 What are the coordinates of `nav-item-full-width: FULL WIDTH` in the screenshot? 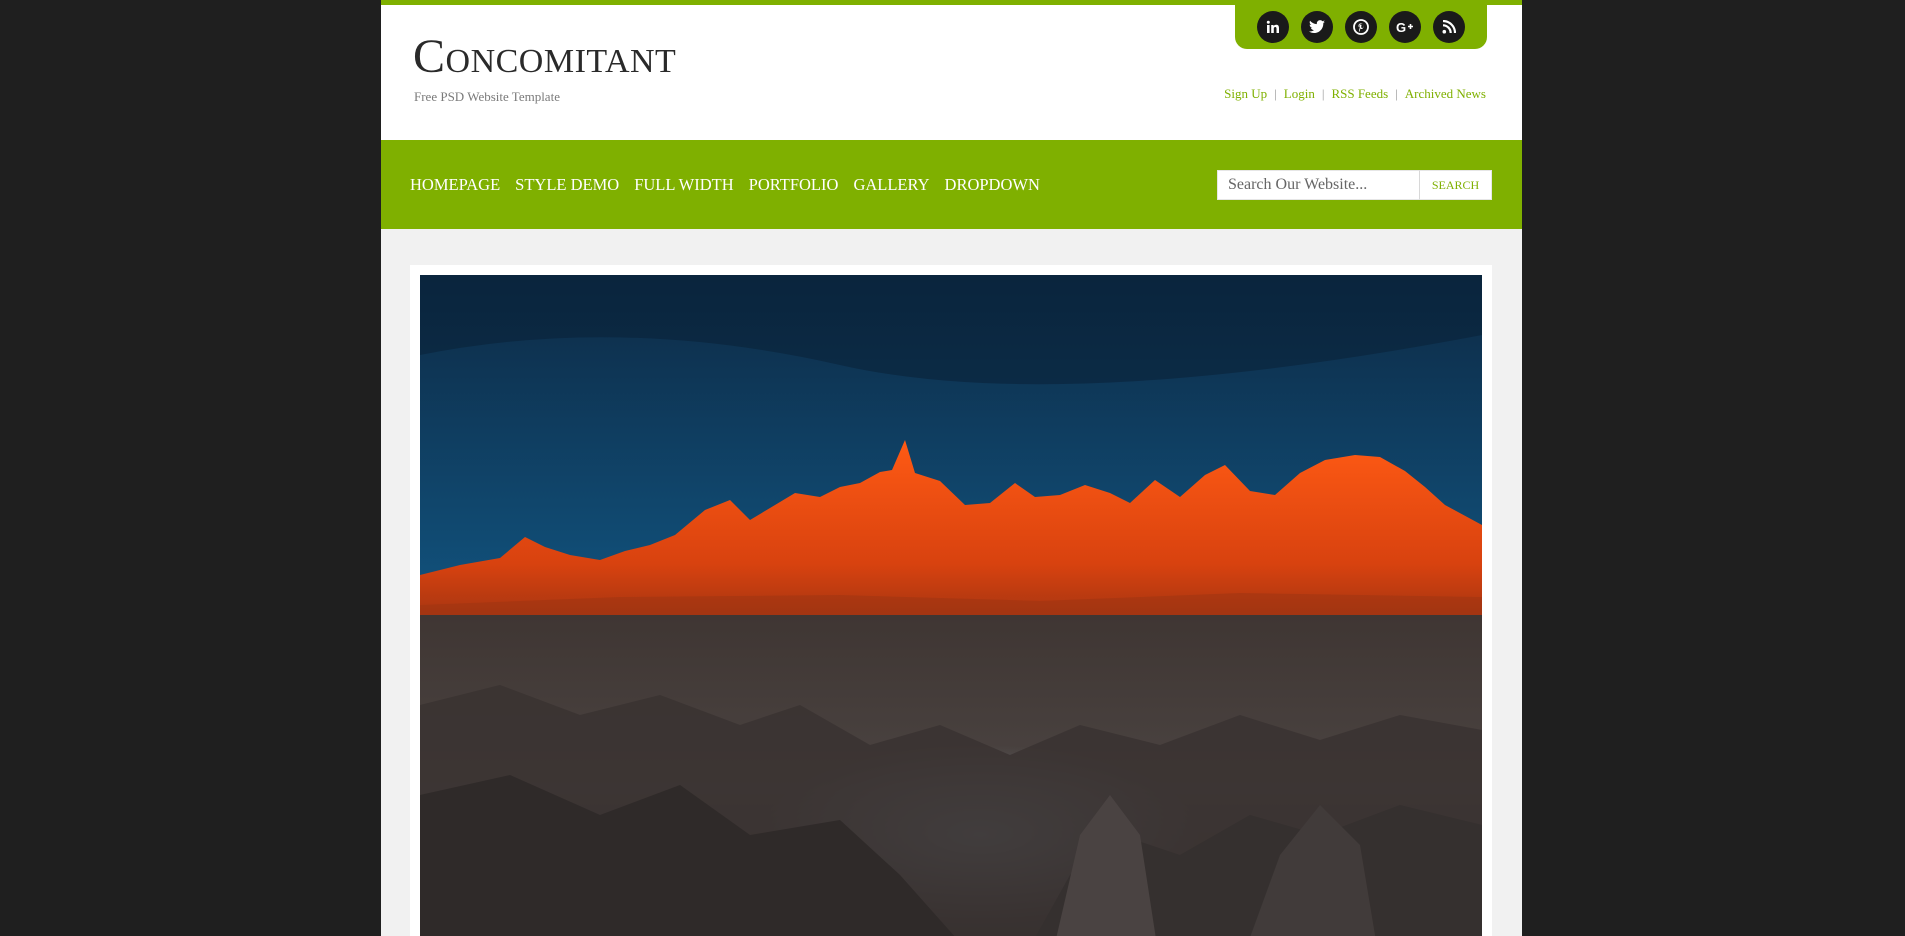 It's located at (683, 185).